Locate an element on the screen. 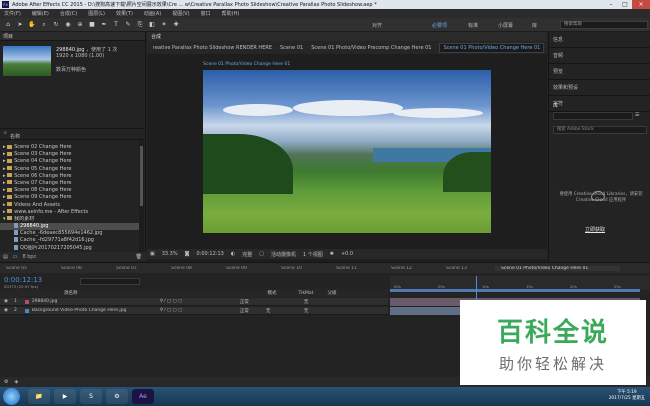 The height and width of the screenshot is (406, 650). workspace-standard: 标准 is located at coordinates (473, 25).